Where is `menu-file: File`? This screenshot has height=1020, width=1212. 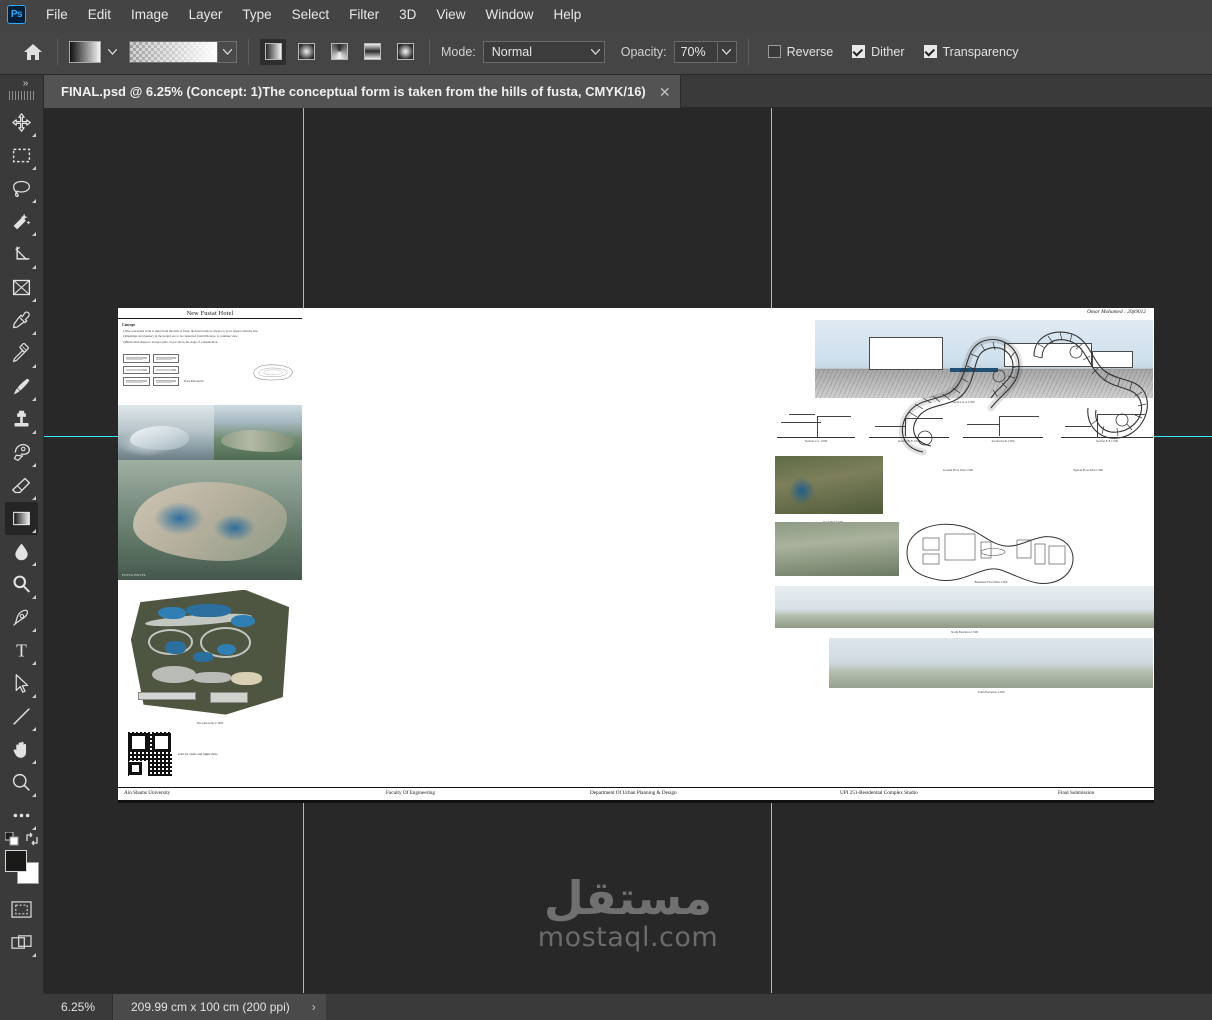 menu-file: File is located at coordinates (57, 14).